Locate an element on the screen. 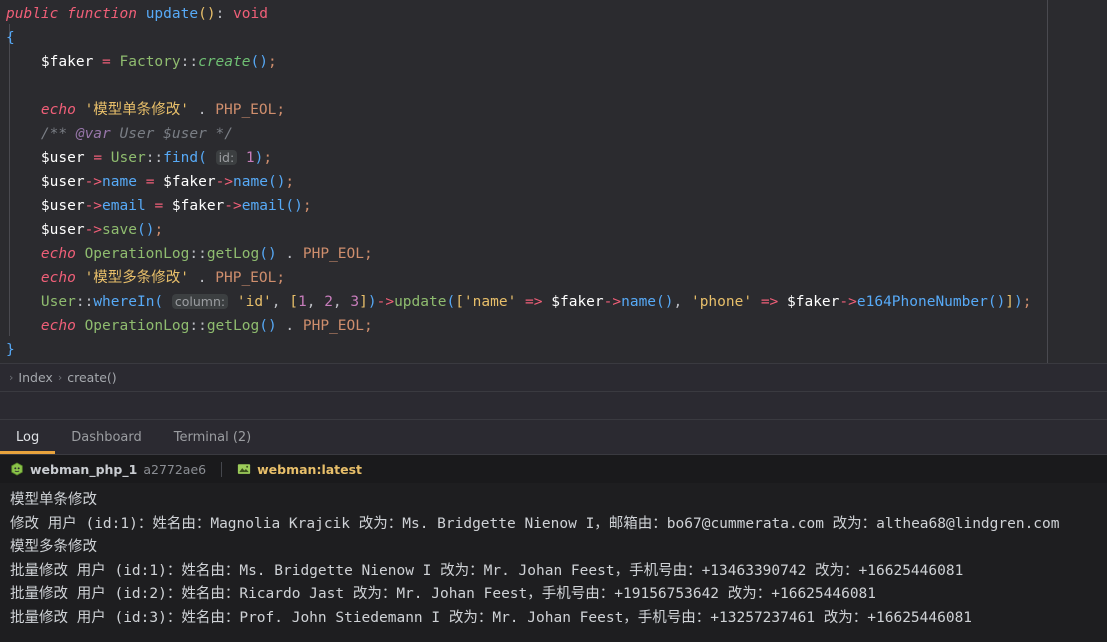 This screenshot has width=1107, height=642. code-token: public is located at coordinates (32, 14).